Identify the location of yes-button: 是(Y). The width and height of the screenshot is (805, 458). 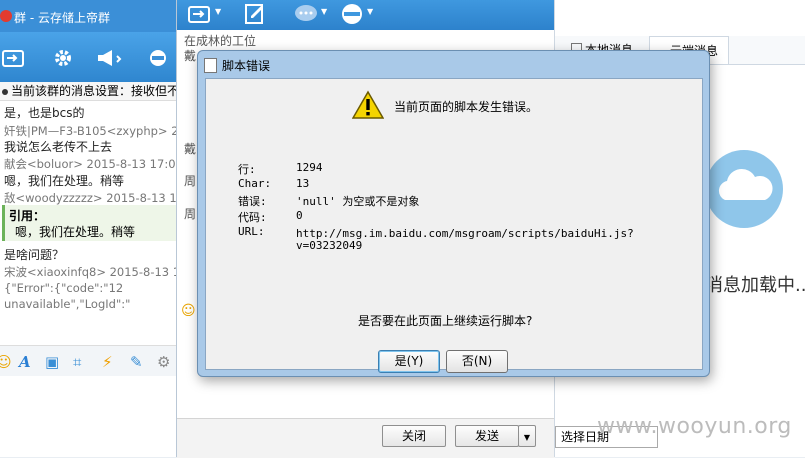
(409, 361).